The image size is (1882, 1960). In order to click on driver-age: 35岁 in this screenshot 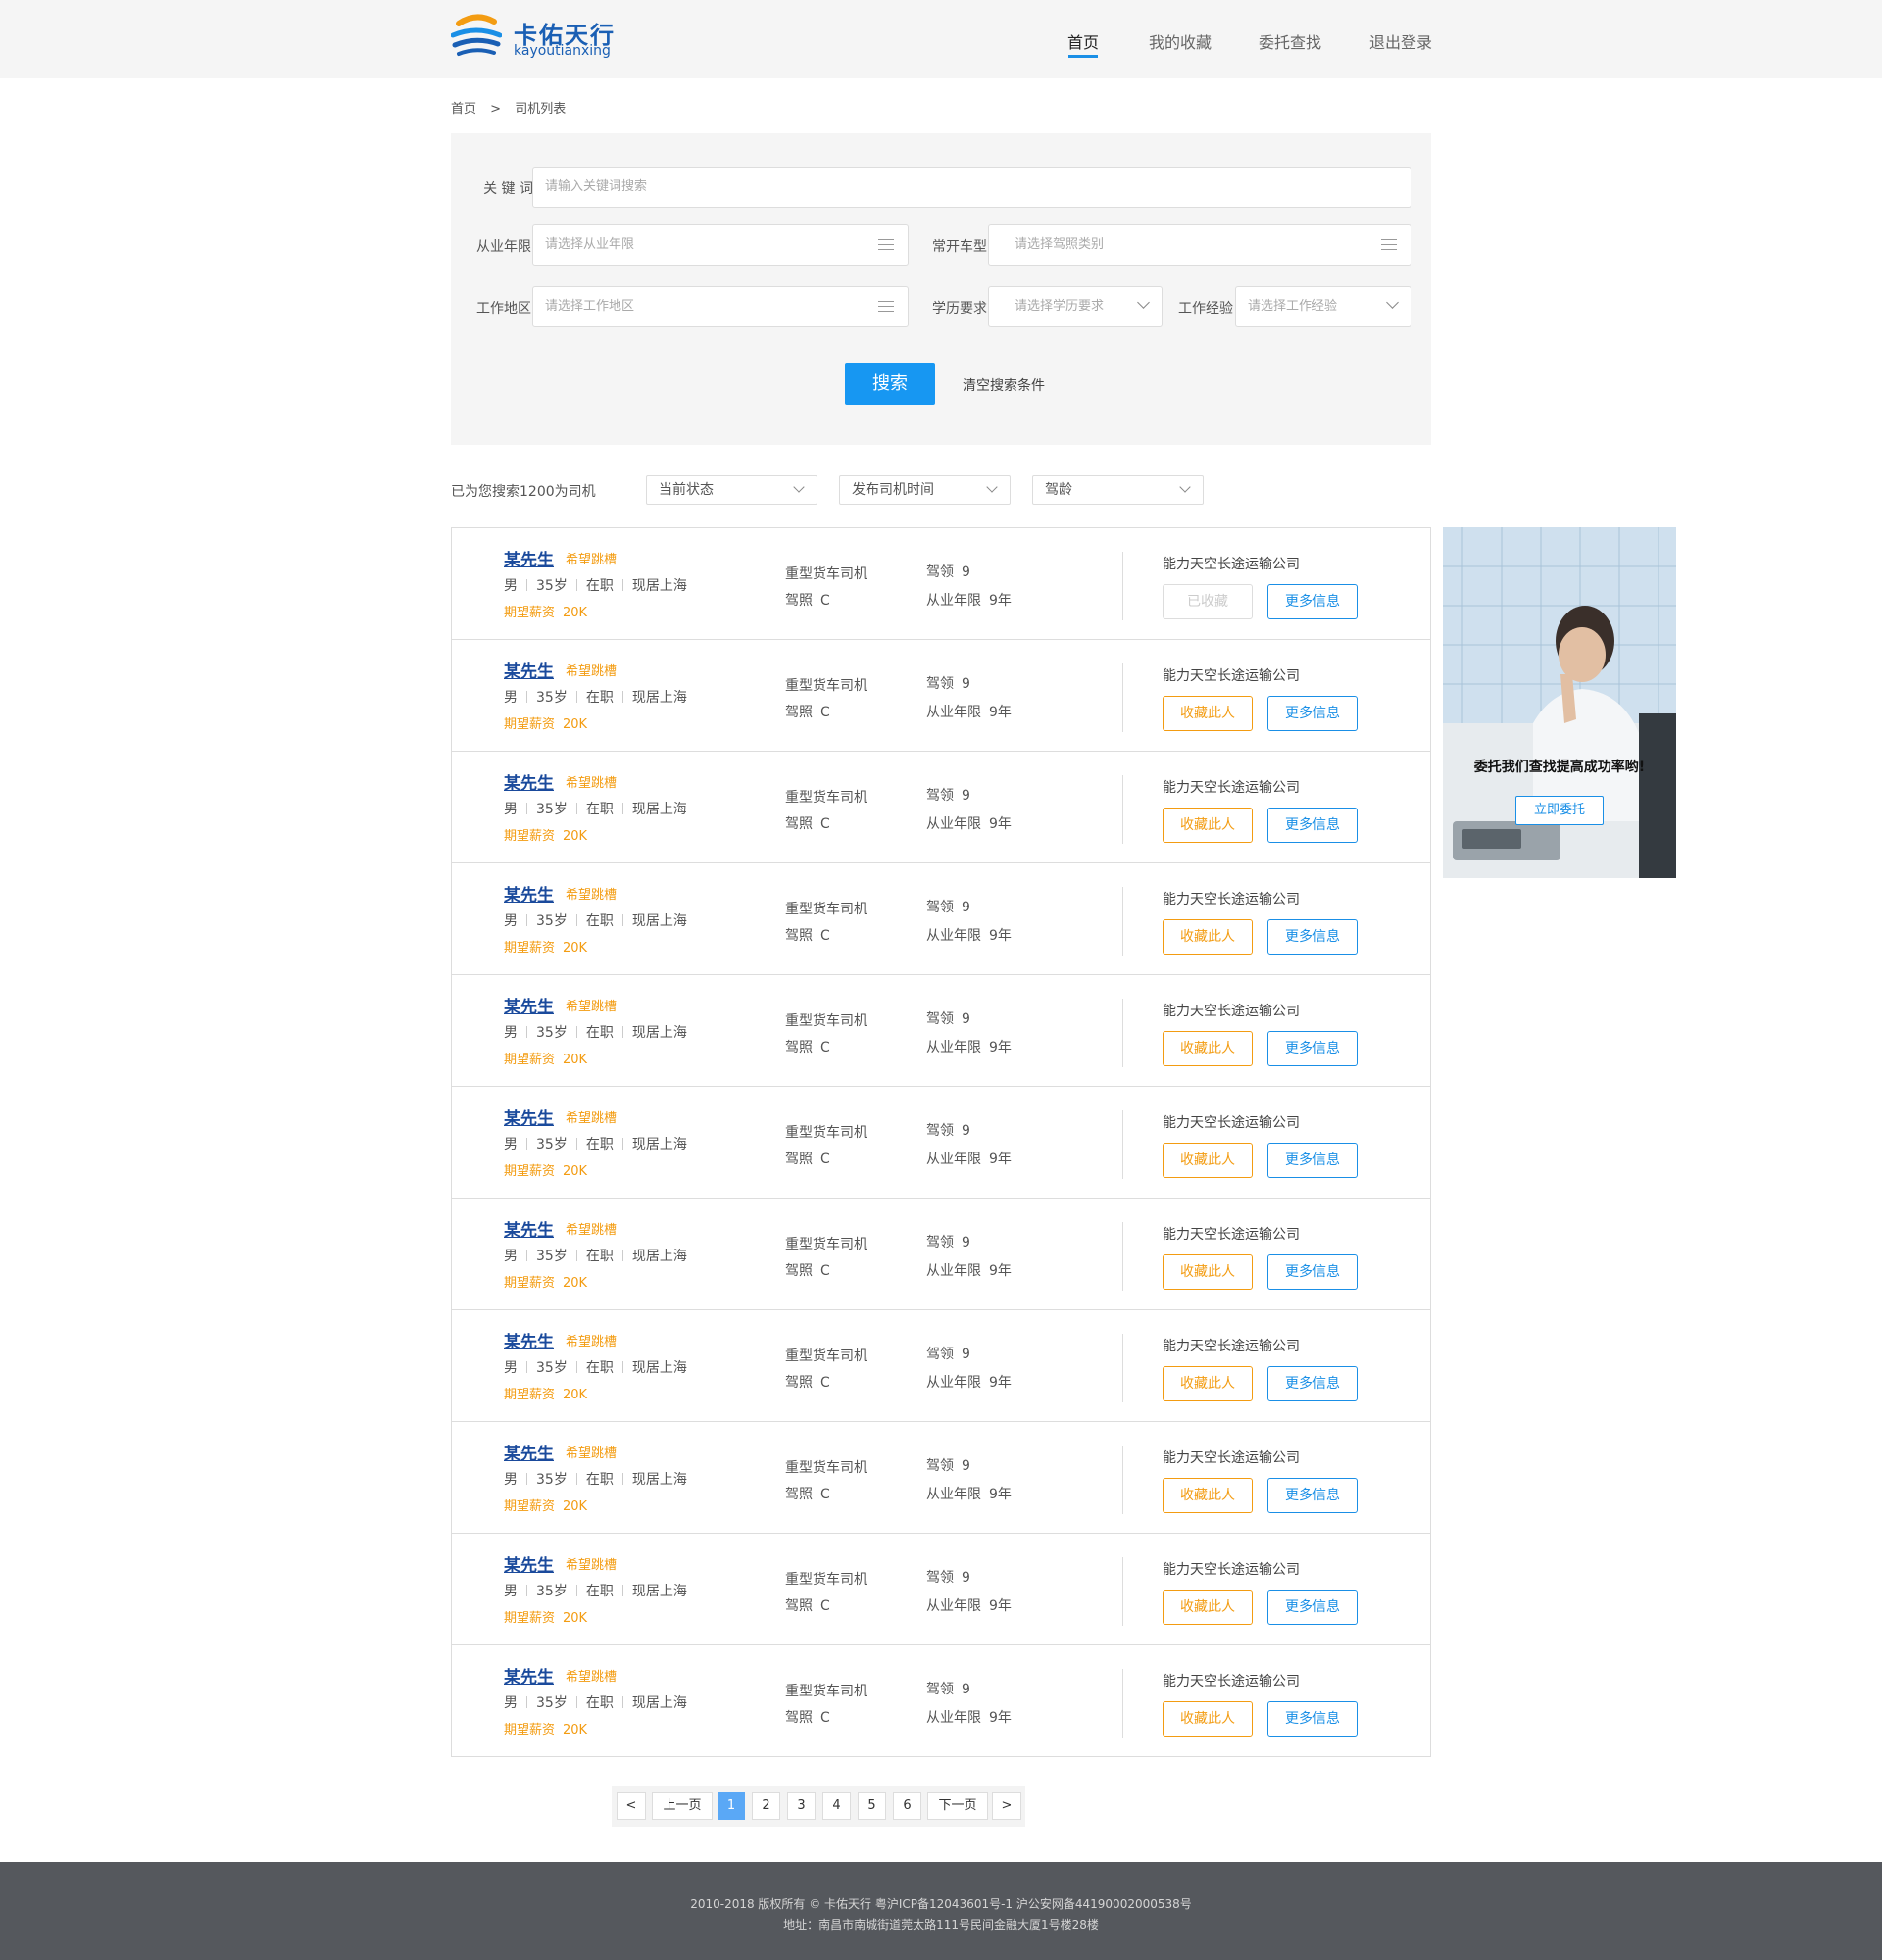, I will do `click(552, 1480)`.